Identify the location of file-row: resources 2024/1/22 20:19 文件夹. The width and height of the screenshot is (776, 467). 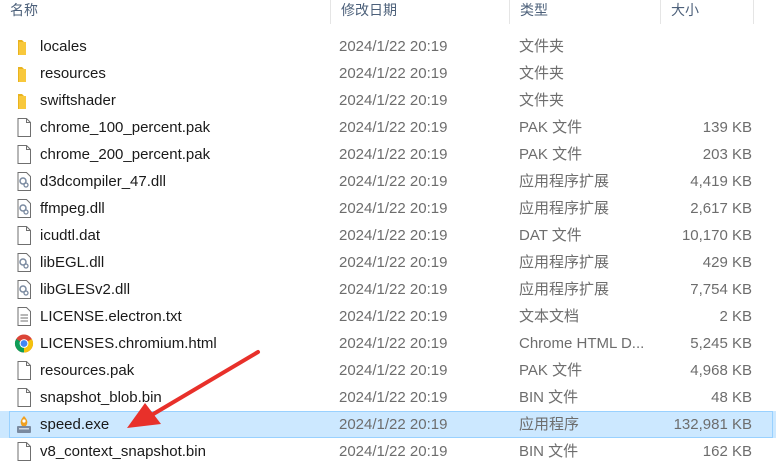
(388, 73).